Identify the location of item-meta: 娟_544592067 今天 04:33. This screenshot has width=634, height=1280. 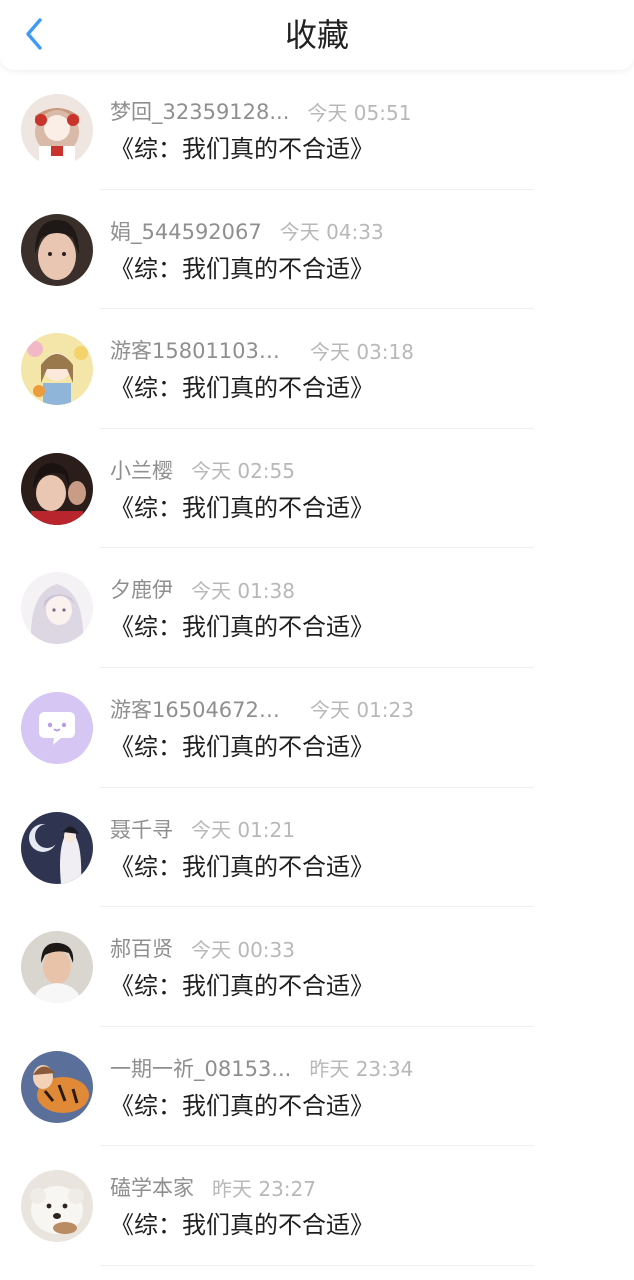
(247, 231).